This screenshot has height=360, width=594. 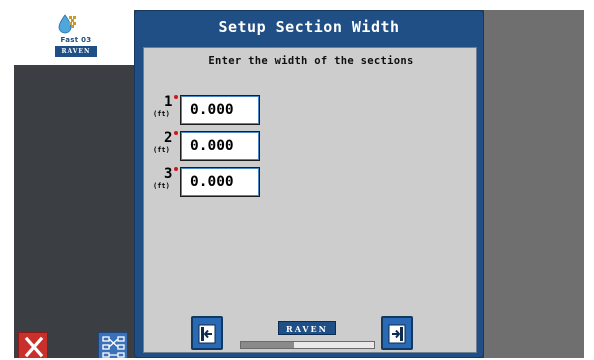 I want to click on dialog-footer: RAVEN, so click(x=311, y=335).